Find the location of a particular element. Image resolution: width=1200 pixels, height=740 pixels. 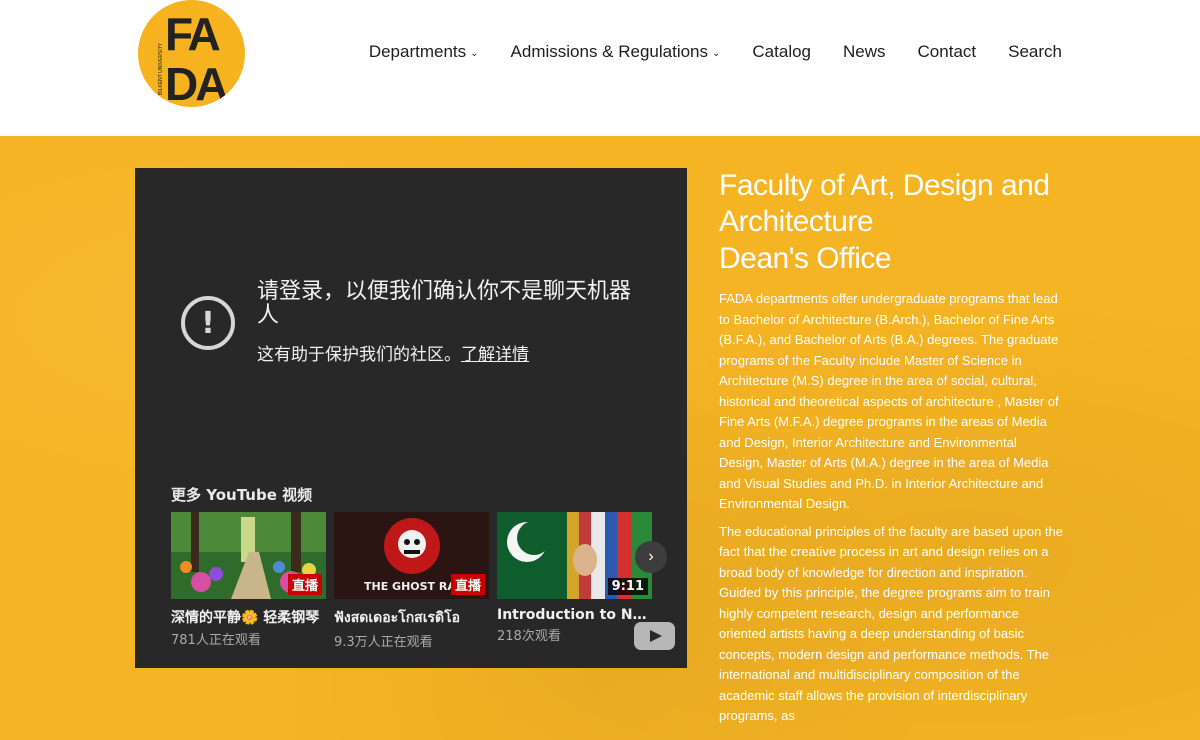

youtube-logo-icon is located at coordinates (654, 636).